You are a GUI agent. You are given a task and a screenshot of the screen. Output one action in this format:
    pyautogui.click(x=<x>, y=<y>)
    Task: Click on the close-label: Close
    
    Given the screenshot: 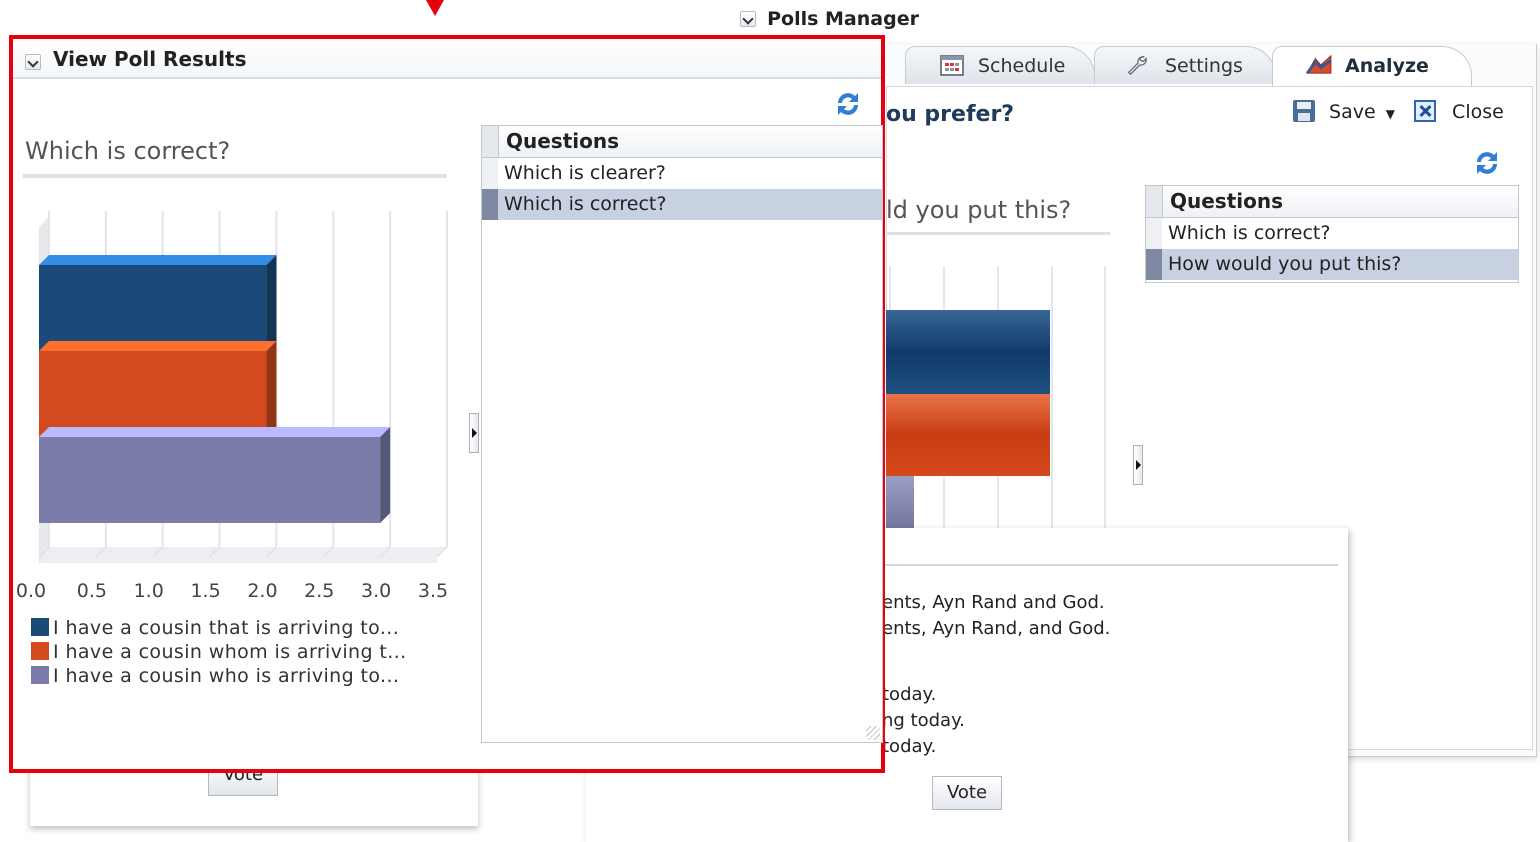 What is the action you would take?
    pyautogui.click(x=1478, y=112)
    